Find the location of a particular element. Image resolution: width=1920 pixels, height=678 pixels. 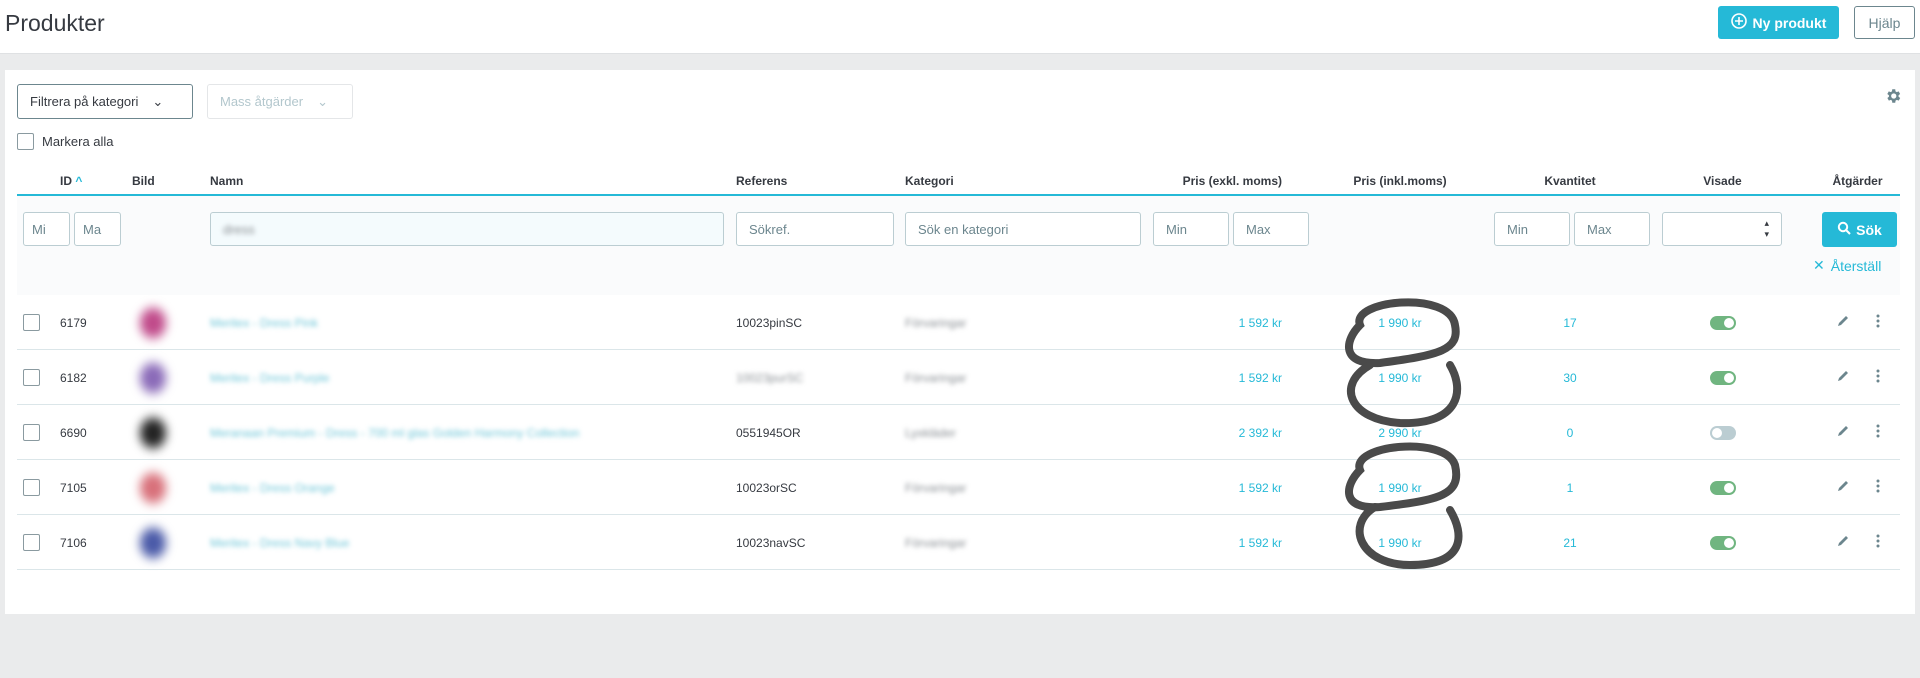

quantity-max-input: Max is located at coordinates (1612, 229).